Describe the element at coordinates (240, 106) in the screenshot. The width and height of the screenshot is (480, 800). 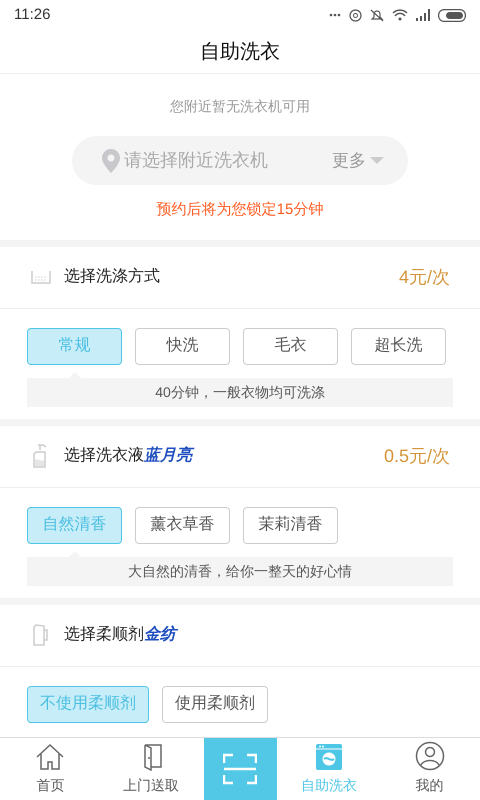
I see `notice-text: 您附近暂无洗衣机可用` at that location.